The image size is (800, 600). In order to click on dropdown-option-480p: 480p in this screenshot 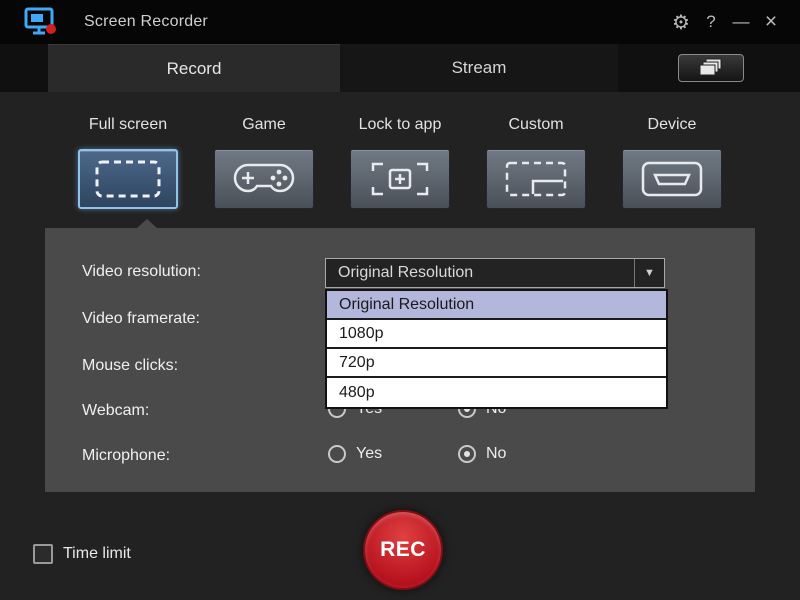, I will do `click(496, 392)`.